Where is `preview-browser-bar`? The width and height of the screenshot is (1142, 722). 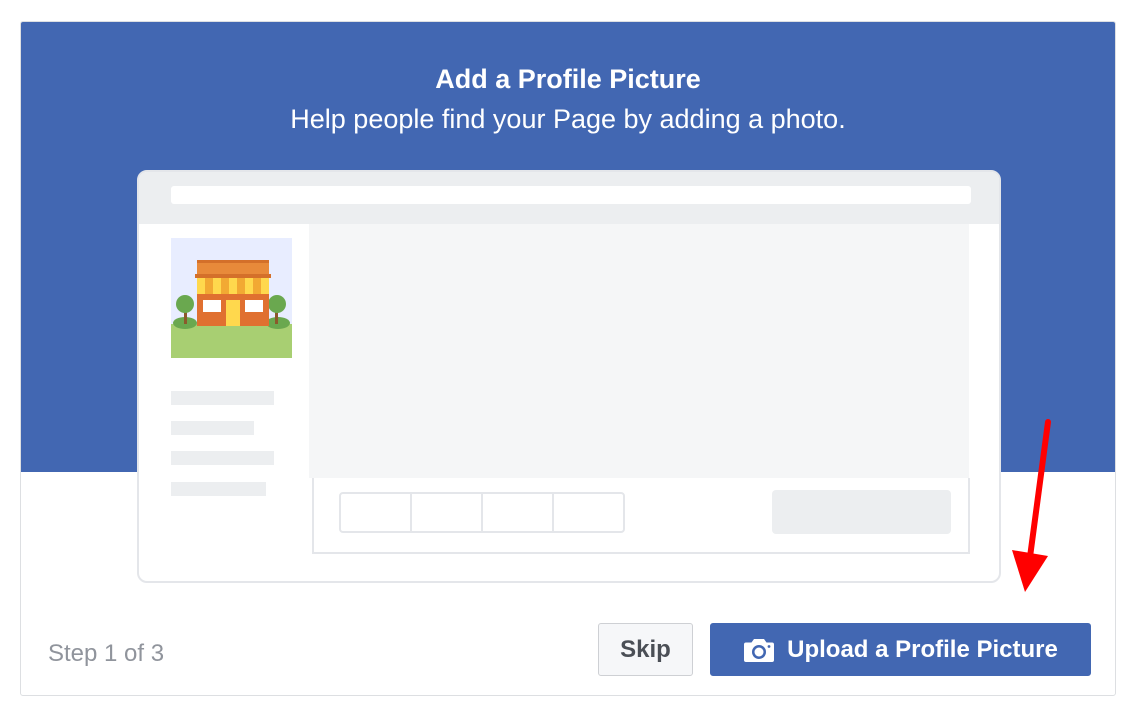
preview-browser-bar is located at coordinates (569, 198).